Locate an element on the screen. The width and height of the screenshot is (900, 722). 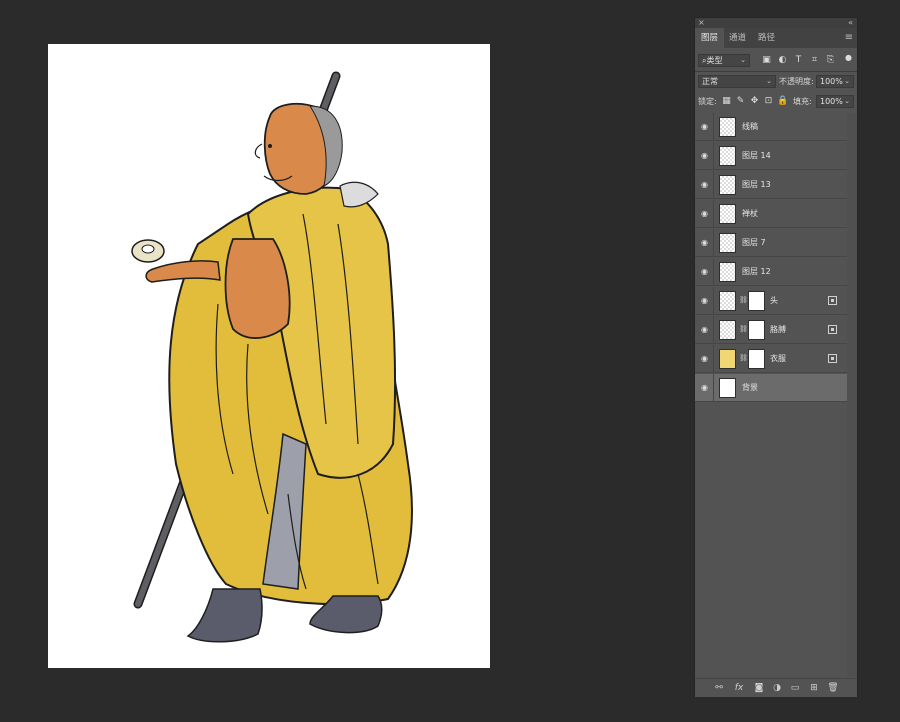
panel-menu-icon: ≡ is located at coordinates (849, 38).